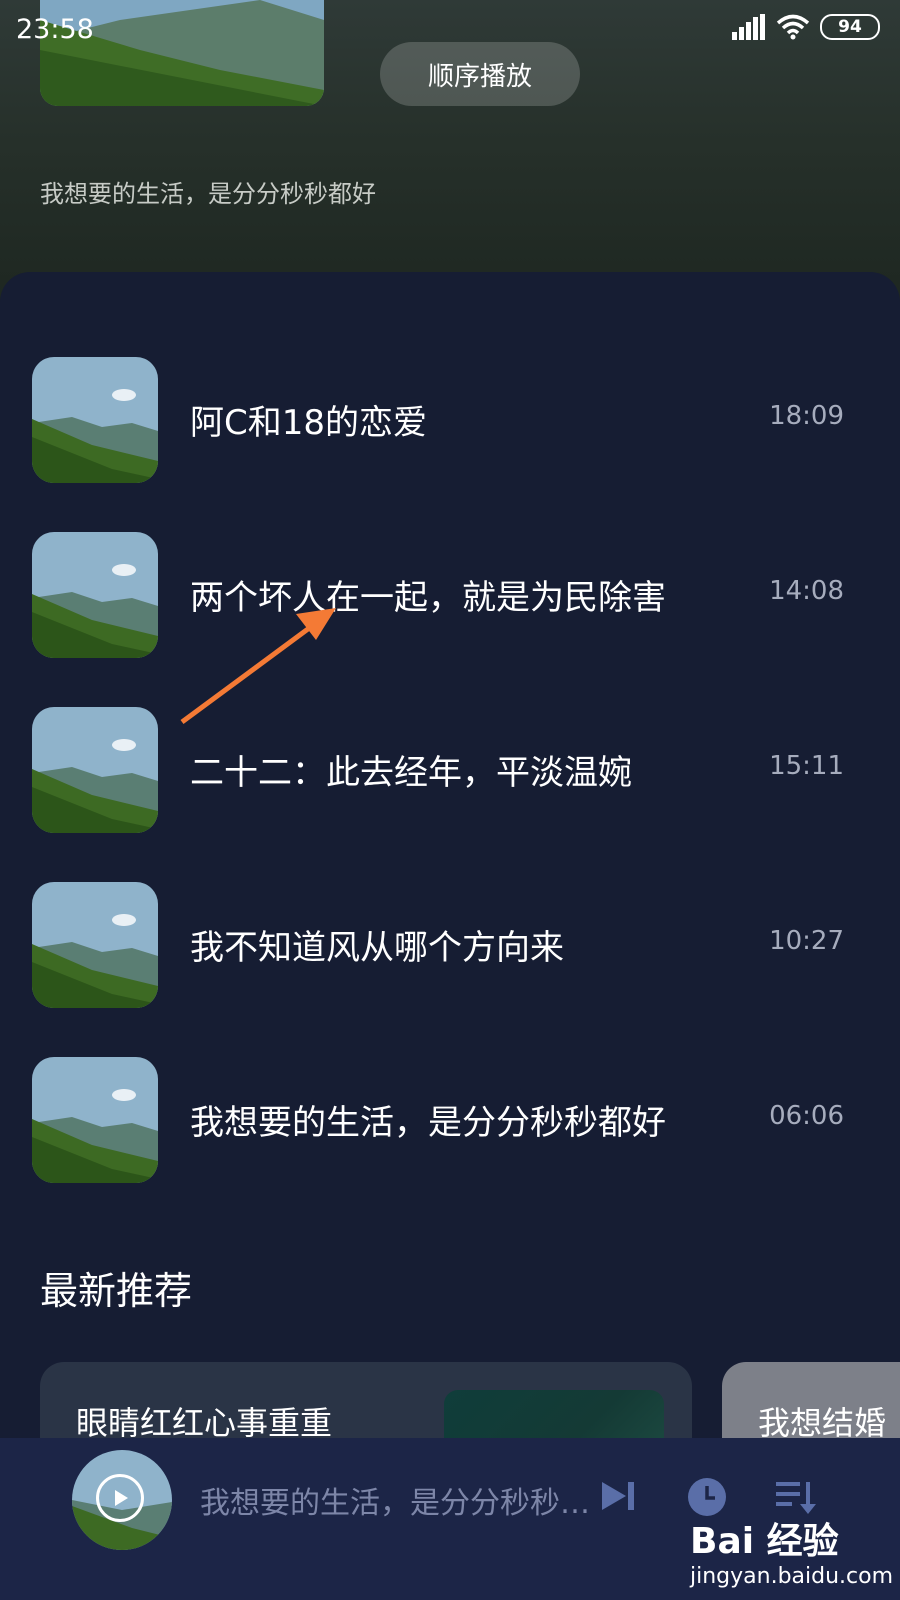  What do you see at coordinates (208, 194) in the screenshot?
I see `album-description: 我想要的生活，是分分秒秒都好` at bounding box center [208, 194].